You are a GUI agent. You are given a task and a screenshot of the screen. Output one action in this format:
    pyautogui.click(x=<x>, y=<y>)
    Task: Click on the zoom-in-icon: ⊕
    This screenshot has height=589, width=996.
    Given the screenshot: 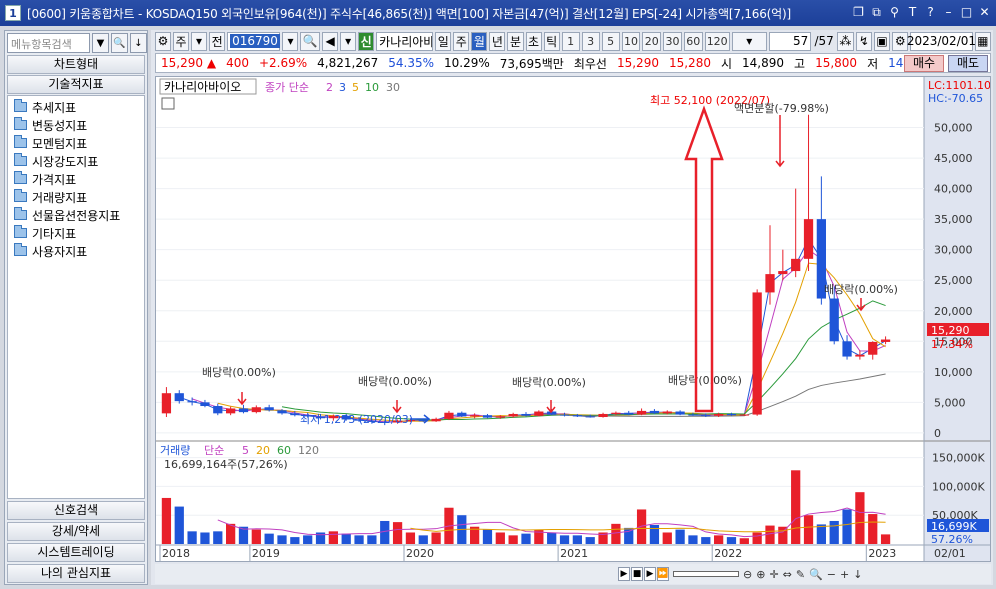 What is the action you would take?
    pyautogui.click(x=760, y=574)
    